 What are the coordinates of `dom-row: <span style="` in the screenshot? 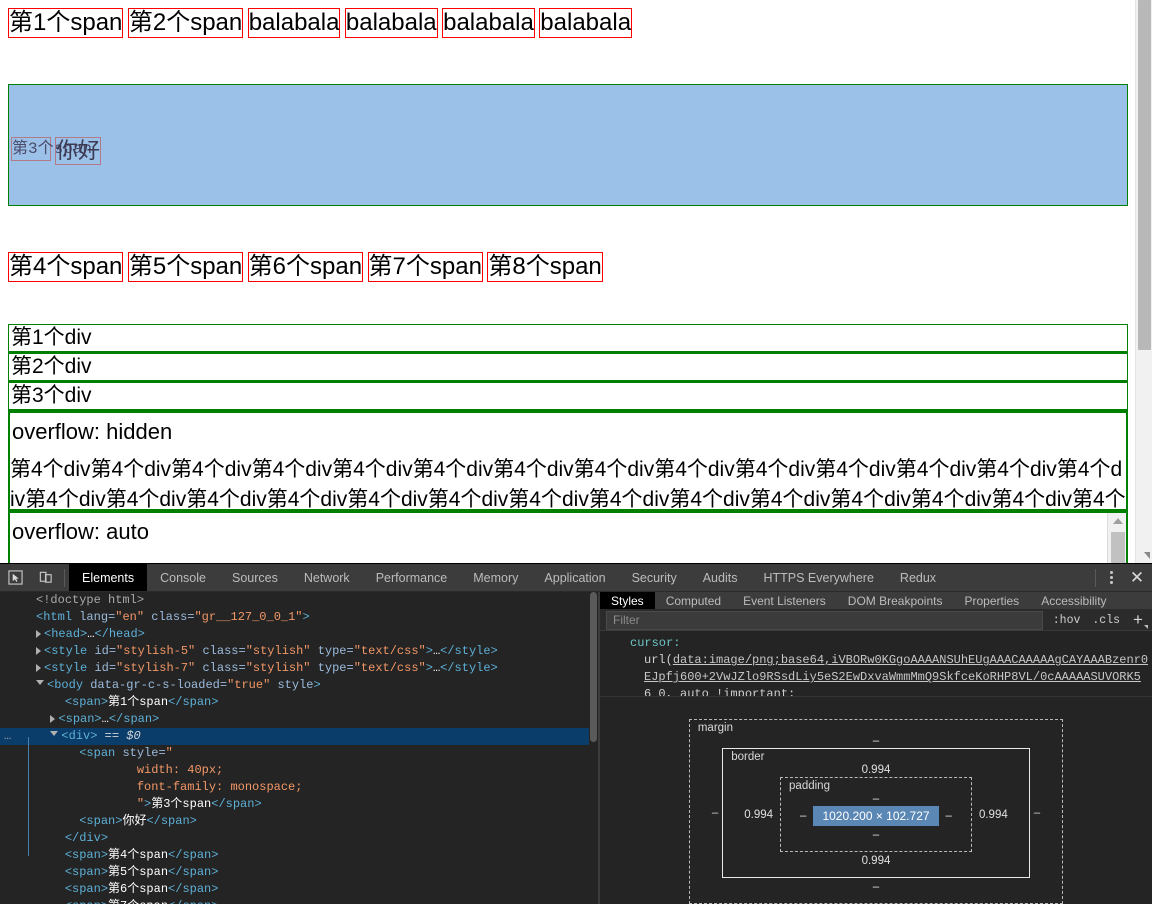 It's located at (299, 753).